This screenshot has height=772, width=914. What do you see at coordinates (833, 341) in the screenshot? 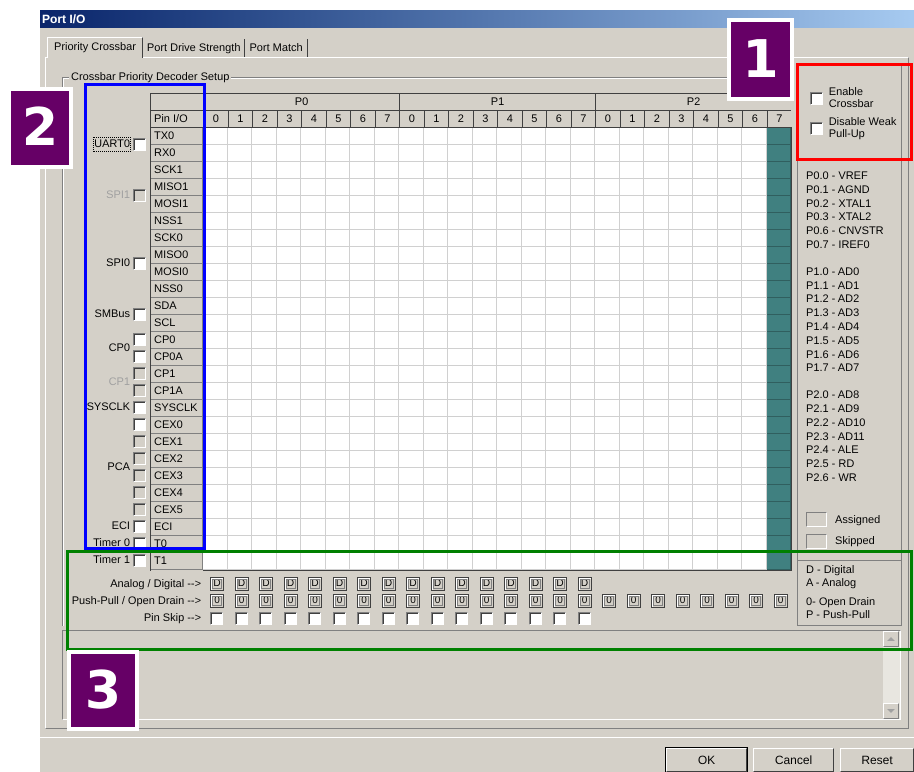
I see `pin-function: P1.5 - AD5` at bounding box center [833, 341].